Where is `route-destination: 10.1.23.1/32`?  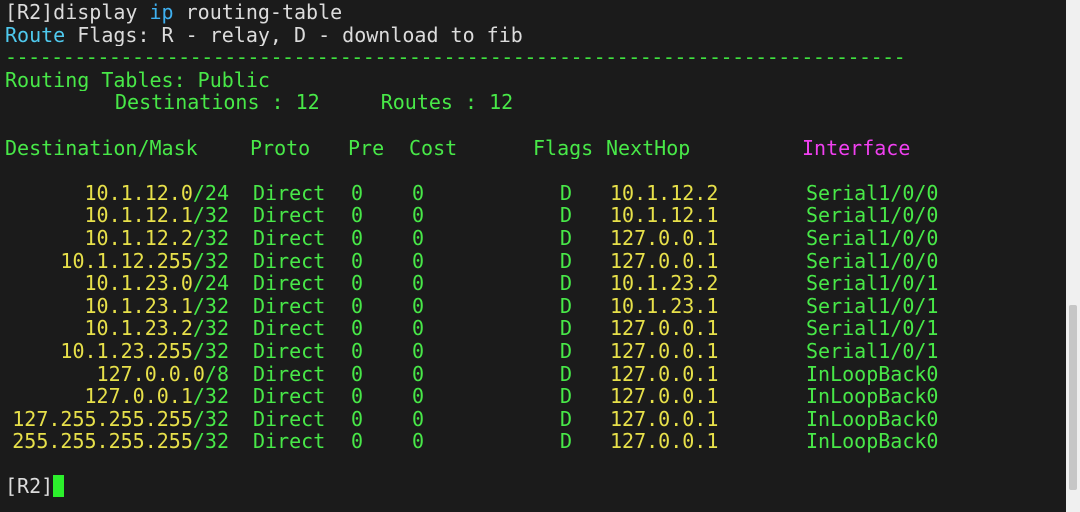 route-destination: 10.1.23.1/32 is located at coordinates (117, 306).